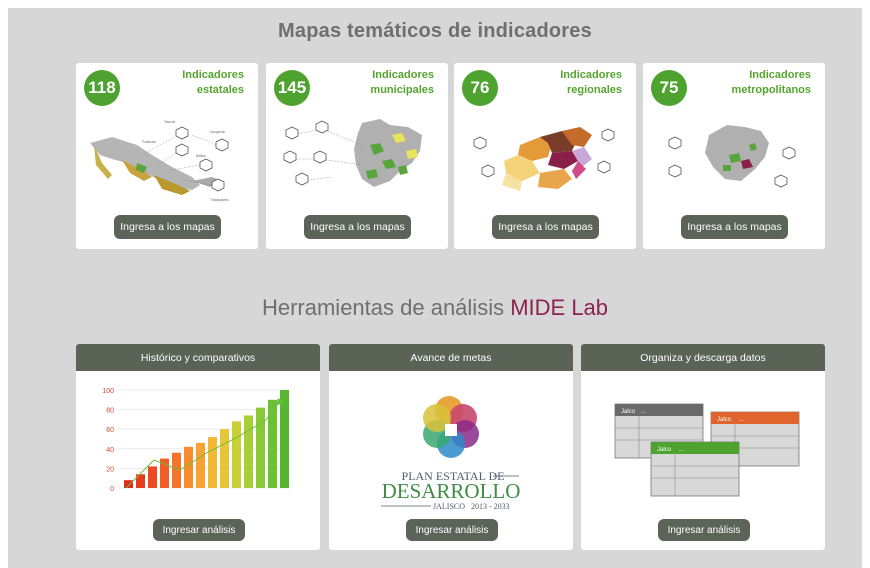  I want to click on section-title-maps: Mapas temáticos de indicadores, so click(435, 31).